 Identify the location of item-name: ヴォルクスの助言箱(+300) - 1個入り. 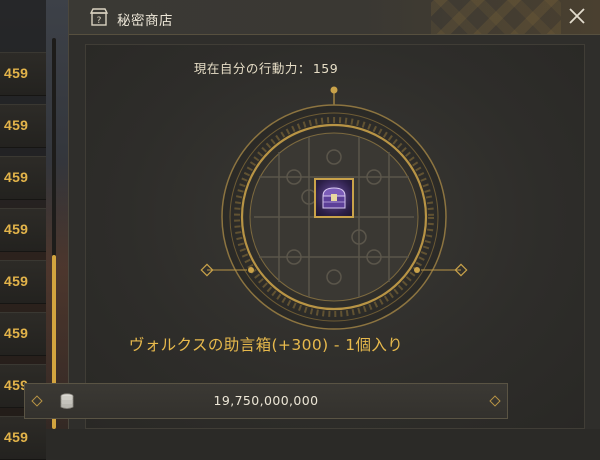
(266, 345).